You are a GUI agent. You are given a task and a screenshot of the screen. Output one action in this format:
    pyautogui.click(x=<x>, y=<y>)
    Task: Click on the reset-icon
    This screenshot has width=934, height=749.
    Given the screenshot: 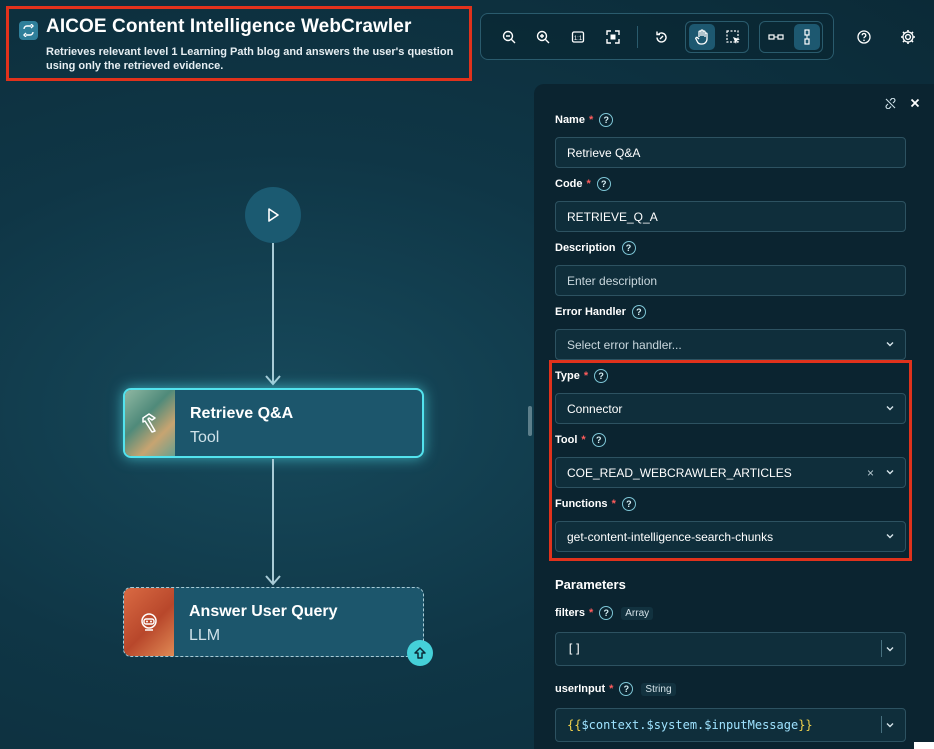 What is the action you would take?
    pyautogui.click(x=661, y=37)
    